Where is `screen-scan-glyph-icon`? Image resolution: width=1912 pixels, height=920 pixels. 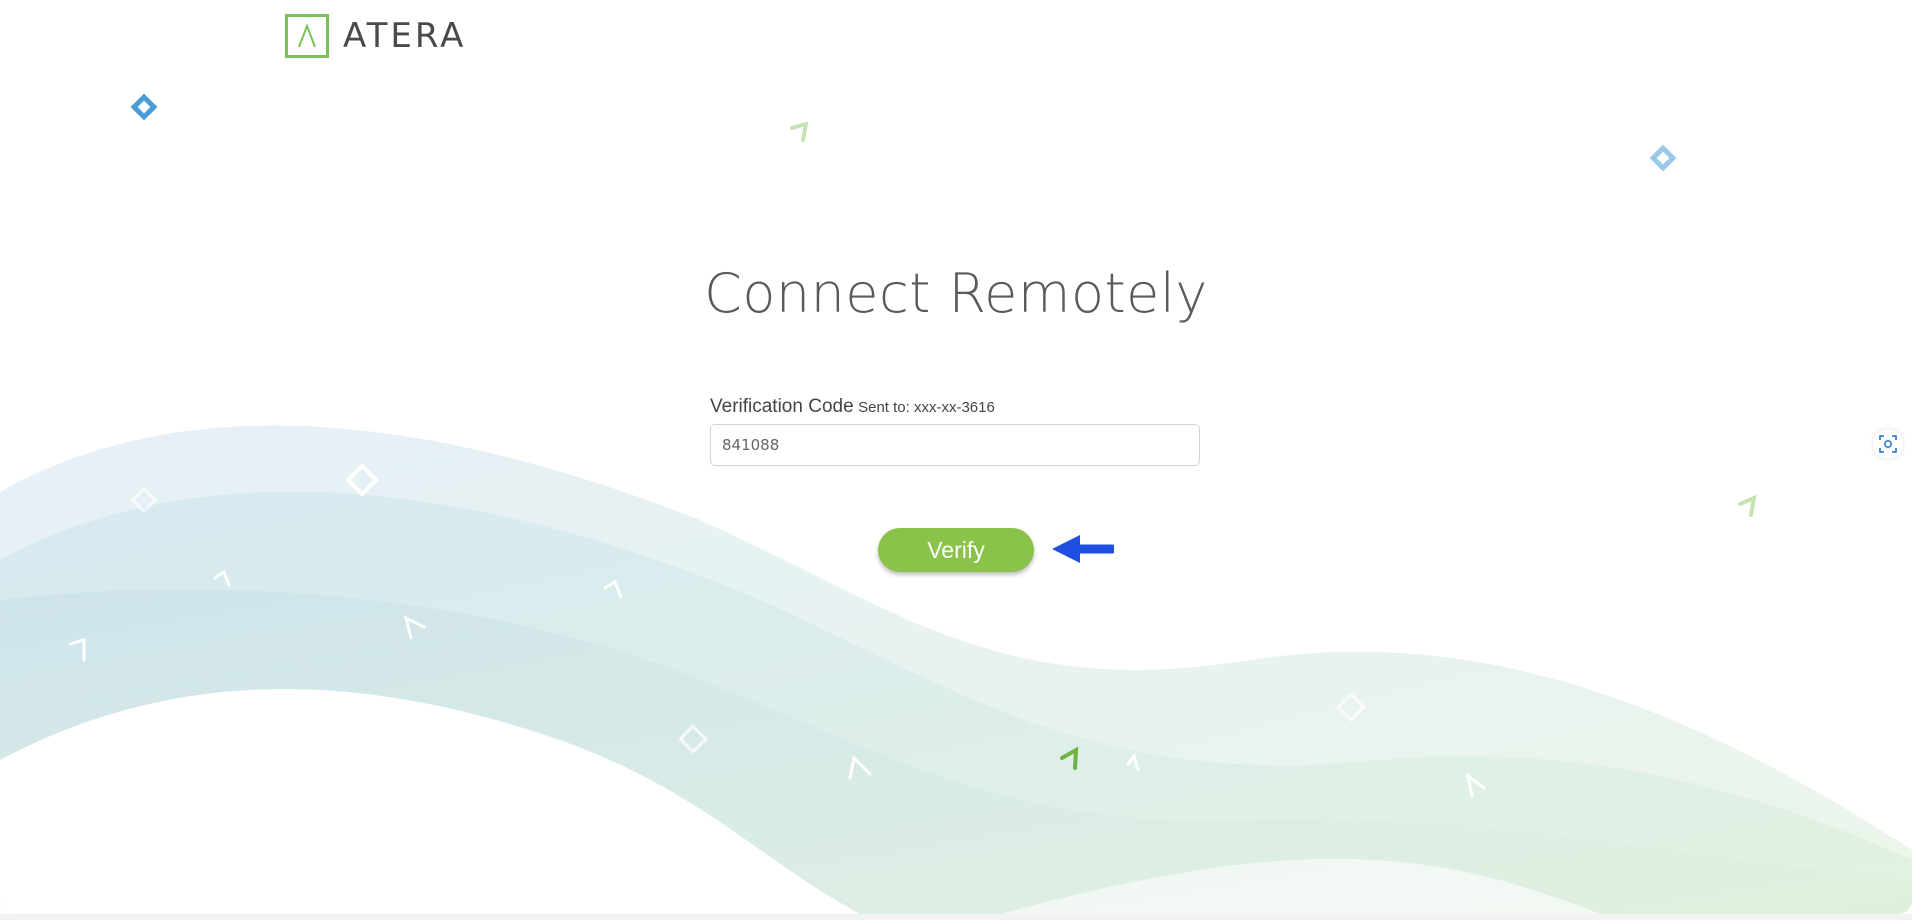 screen-scan-glyph-icon is located at coordinates (1888, 444).